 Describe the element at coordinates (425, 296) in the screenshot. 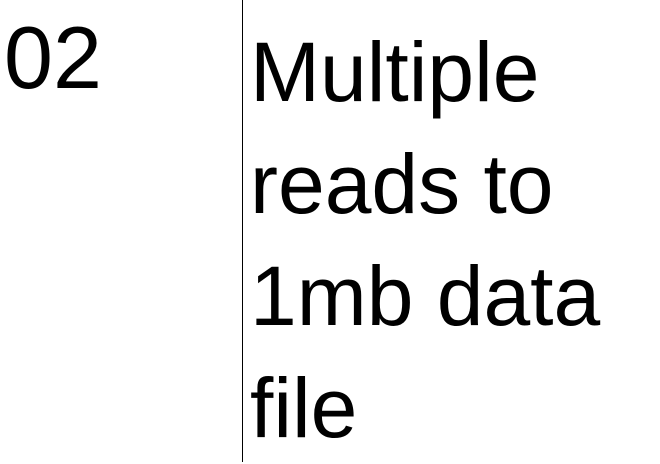

I see `item-title-line: 1mb data` at that location.